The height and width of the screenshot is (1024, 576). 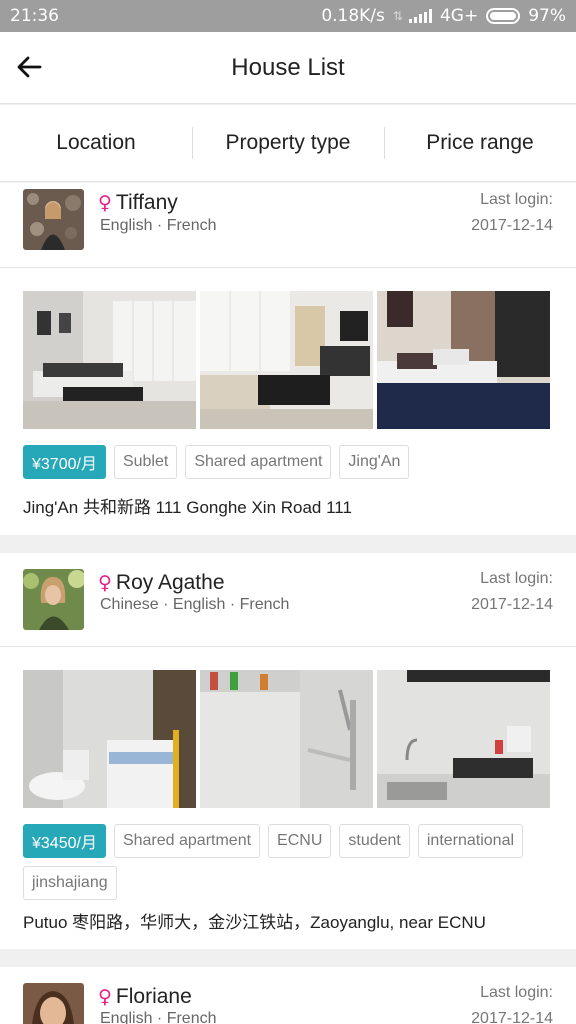 I want to click on listing-tag: international, so click(x=470, y=841).